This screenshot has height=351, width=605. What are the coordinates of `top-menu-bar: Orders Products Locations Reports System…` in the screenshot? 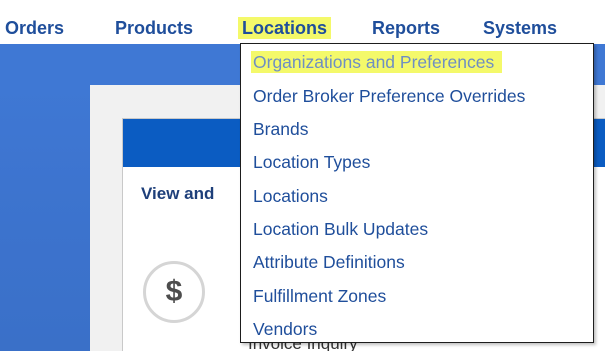 It's located at (302, 22).